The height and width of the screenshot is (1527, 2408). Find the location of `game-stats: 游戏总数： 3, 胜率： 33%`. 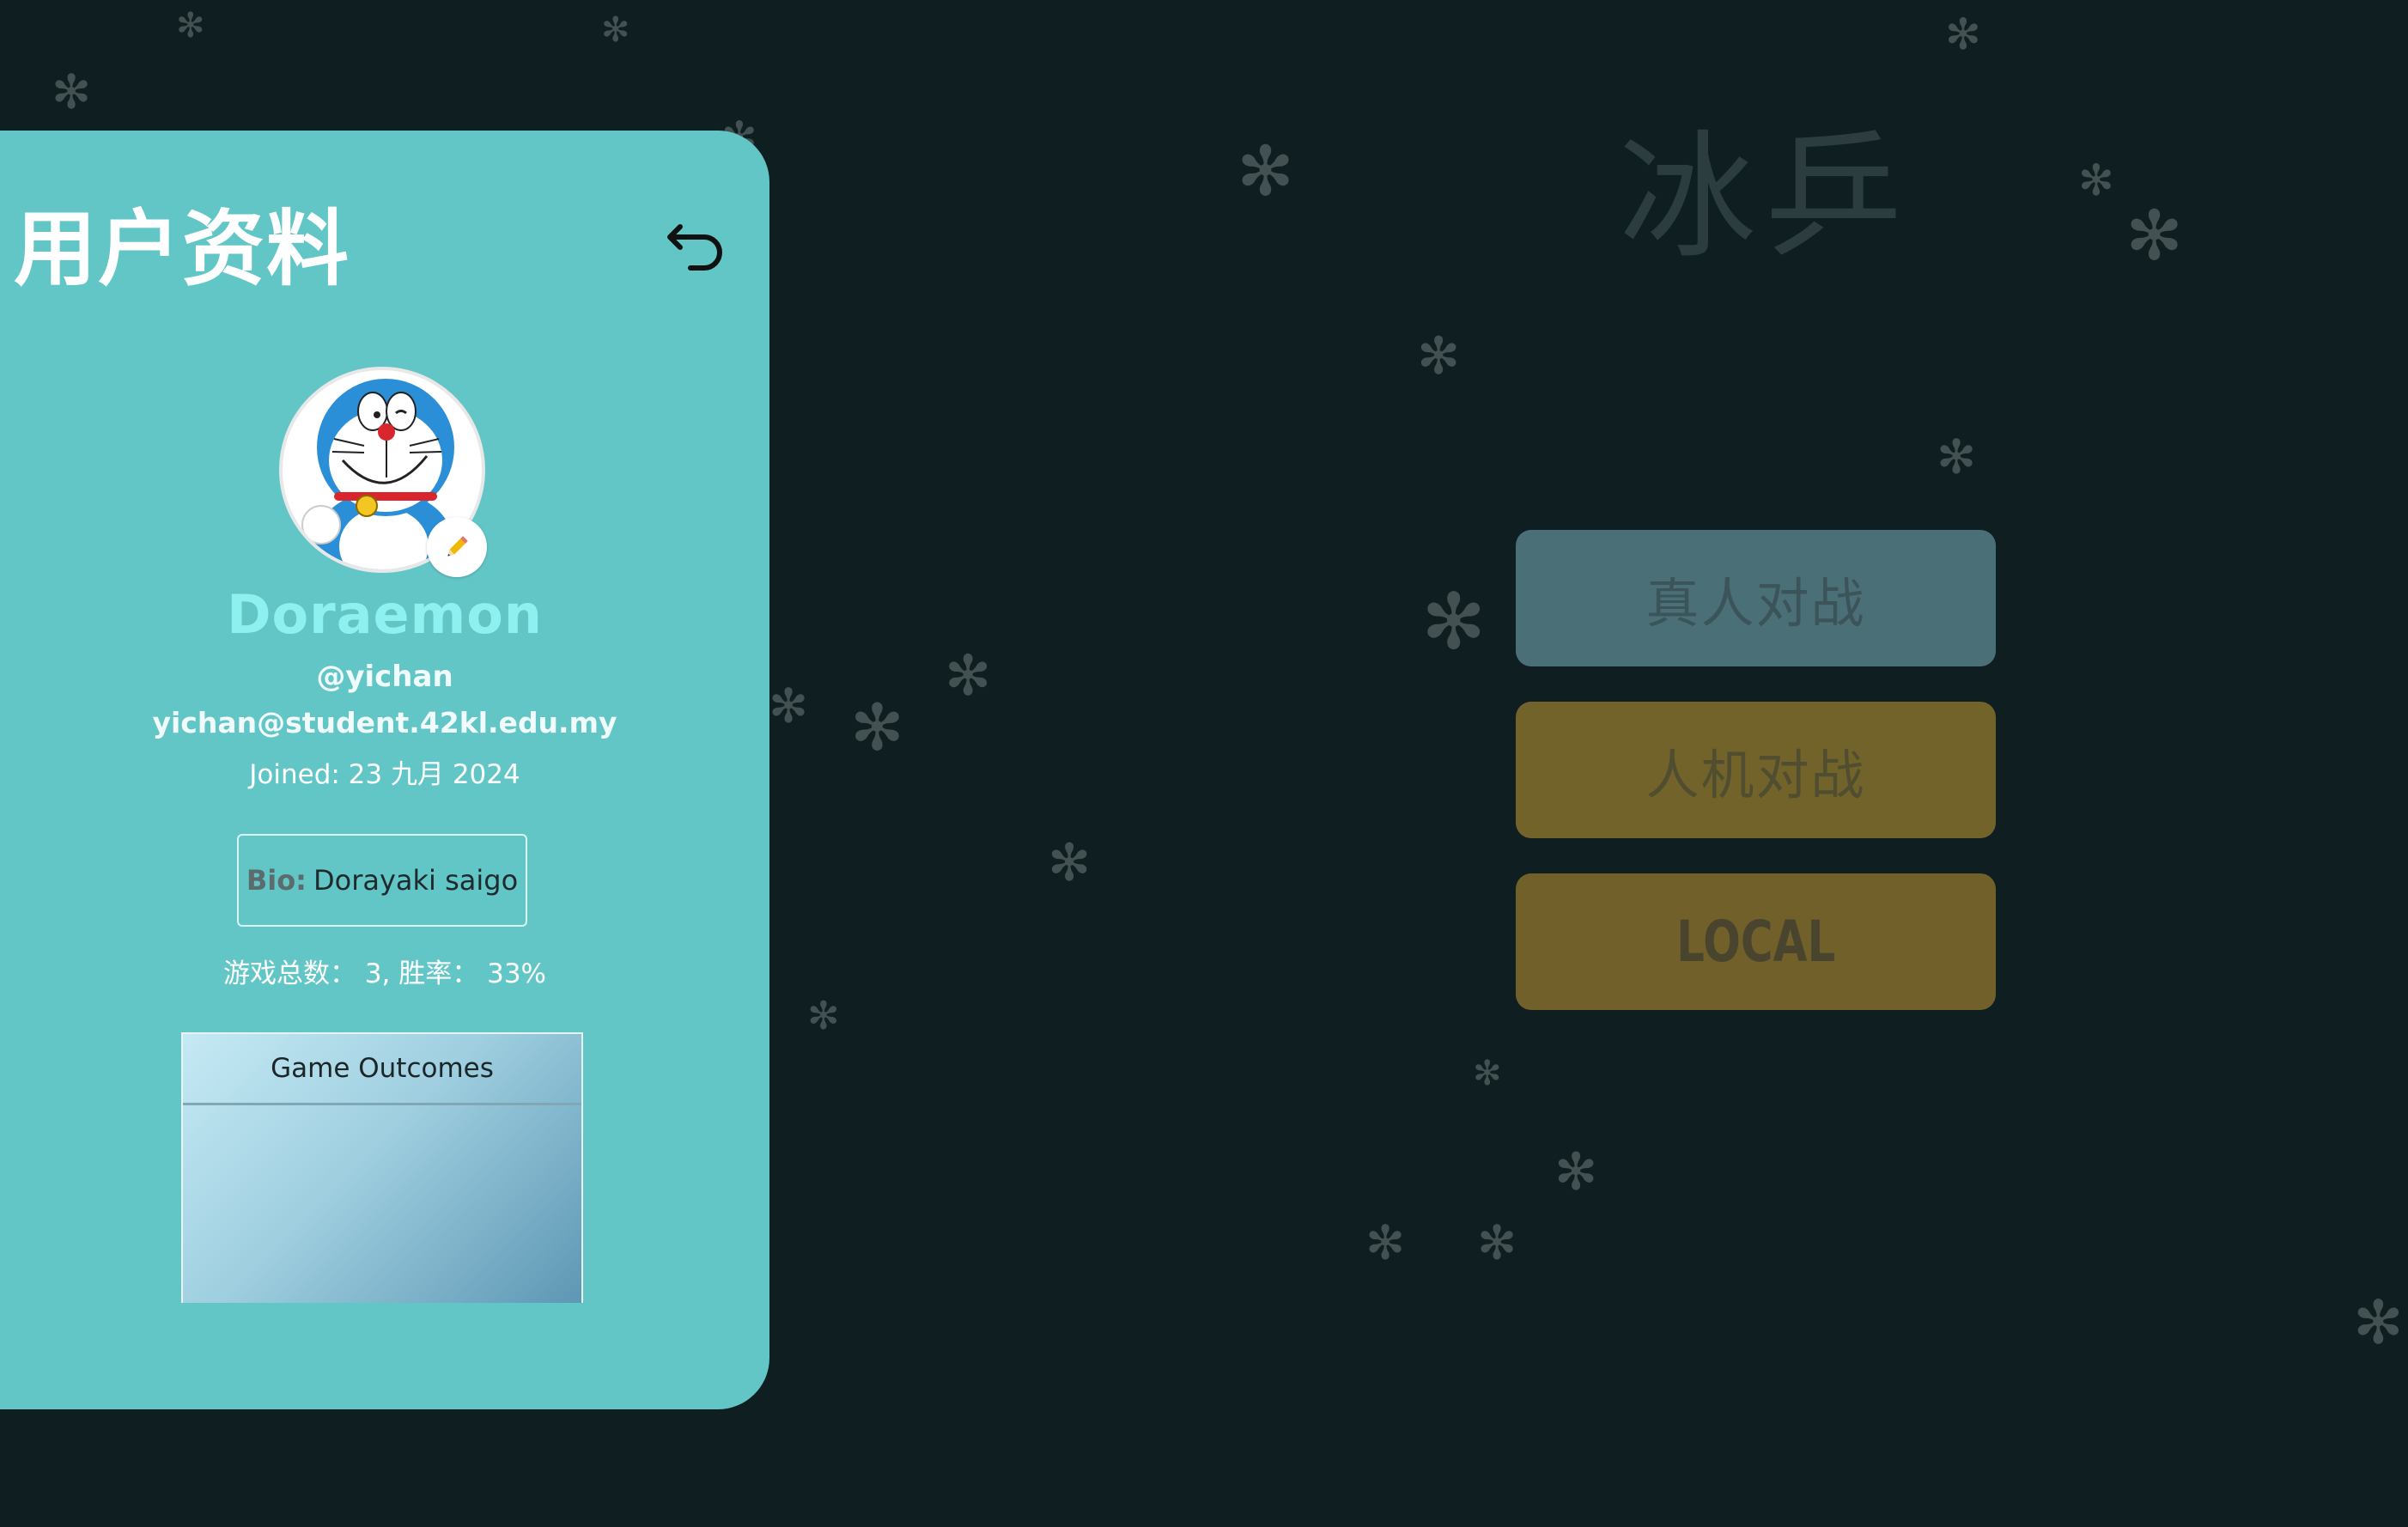

game-stats: 游戏总数： 3, 胜率： 33% is located at coordinates (384, 974).